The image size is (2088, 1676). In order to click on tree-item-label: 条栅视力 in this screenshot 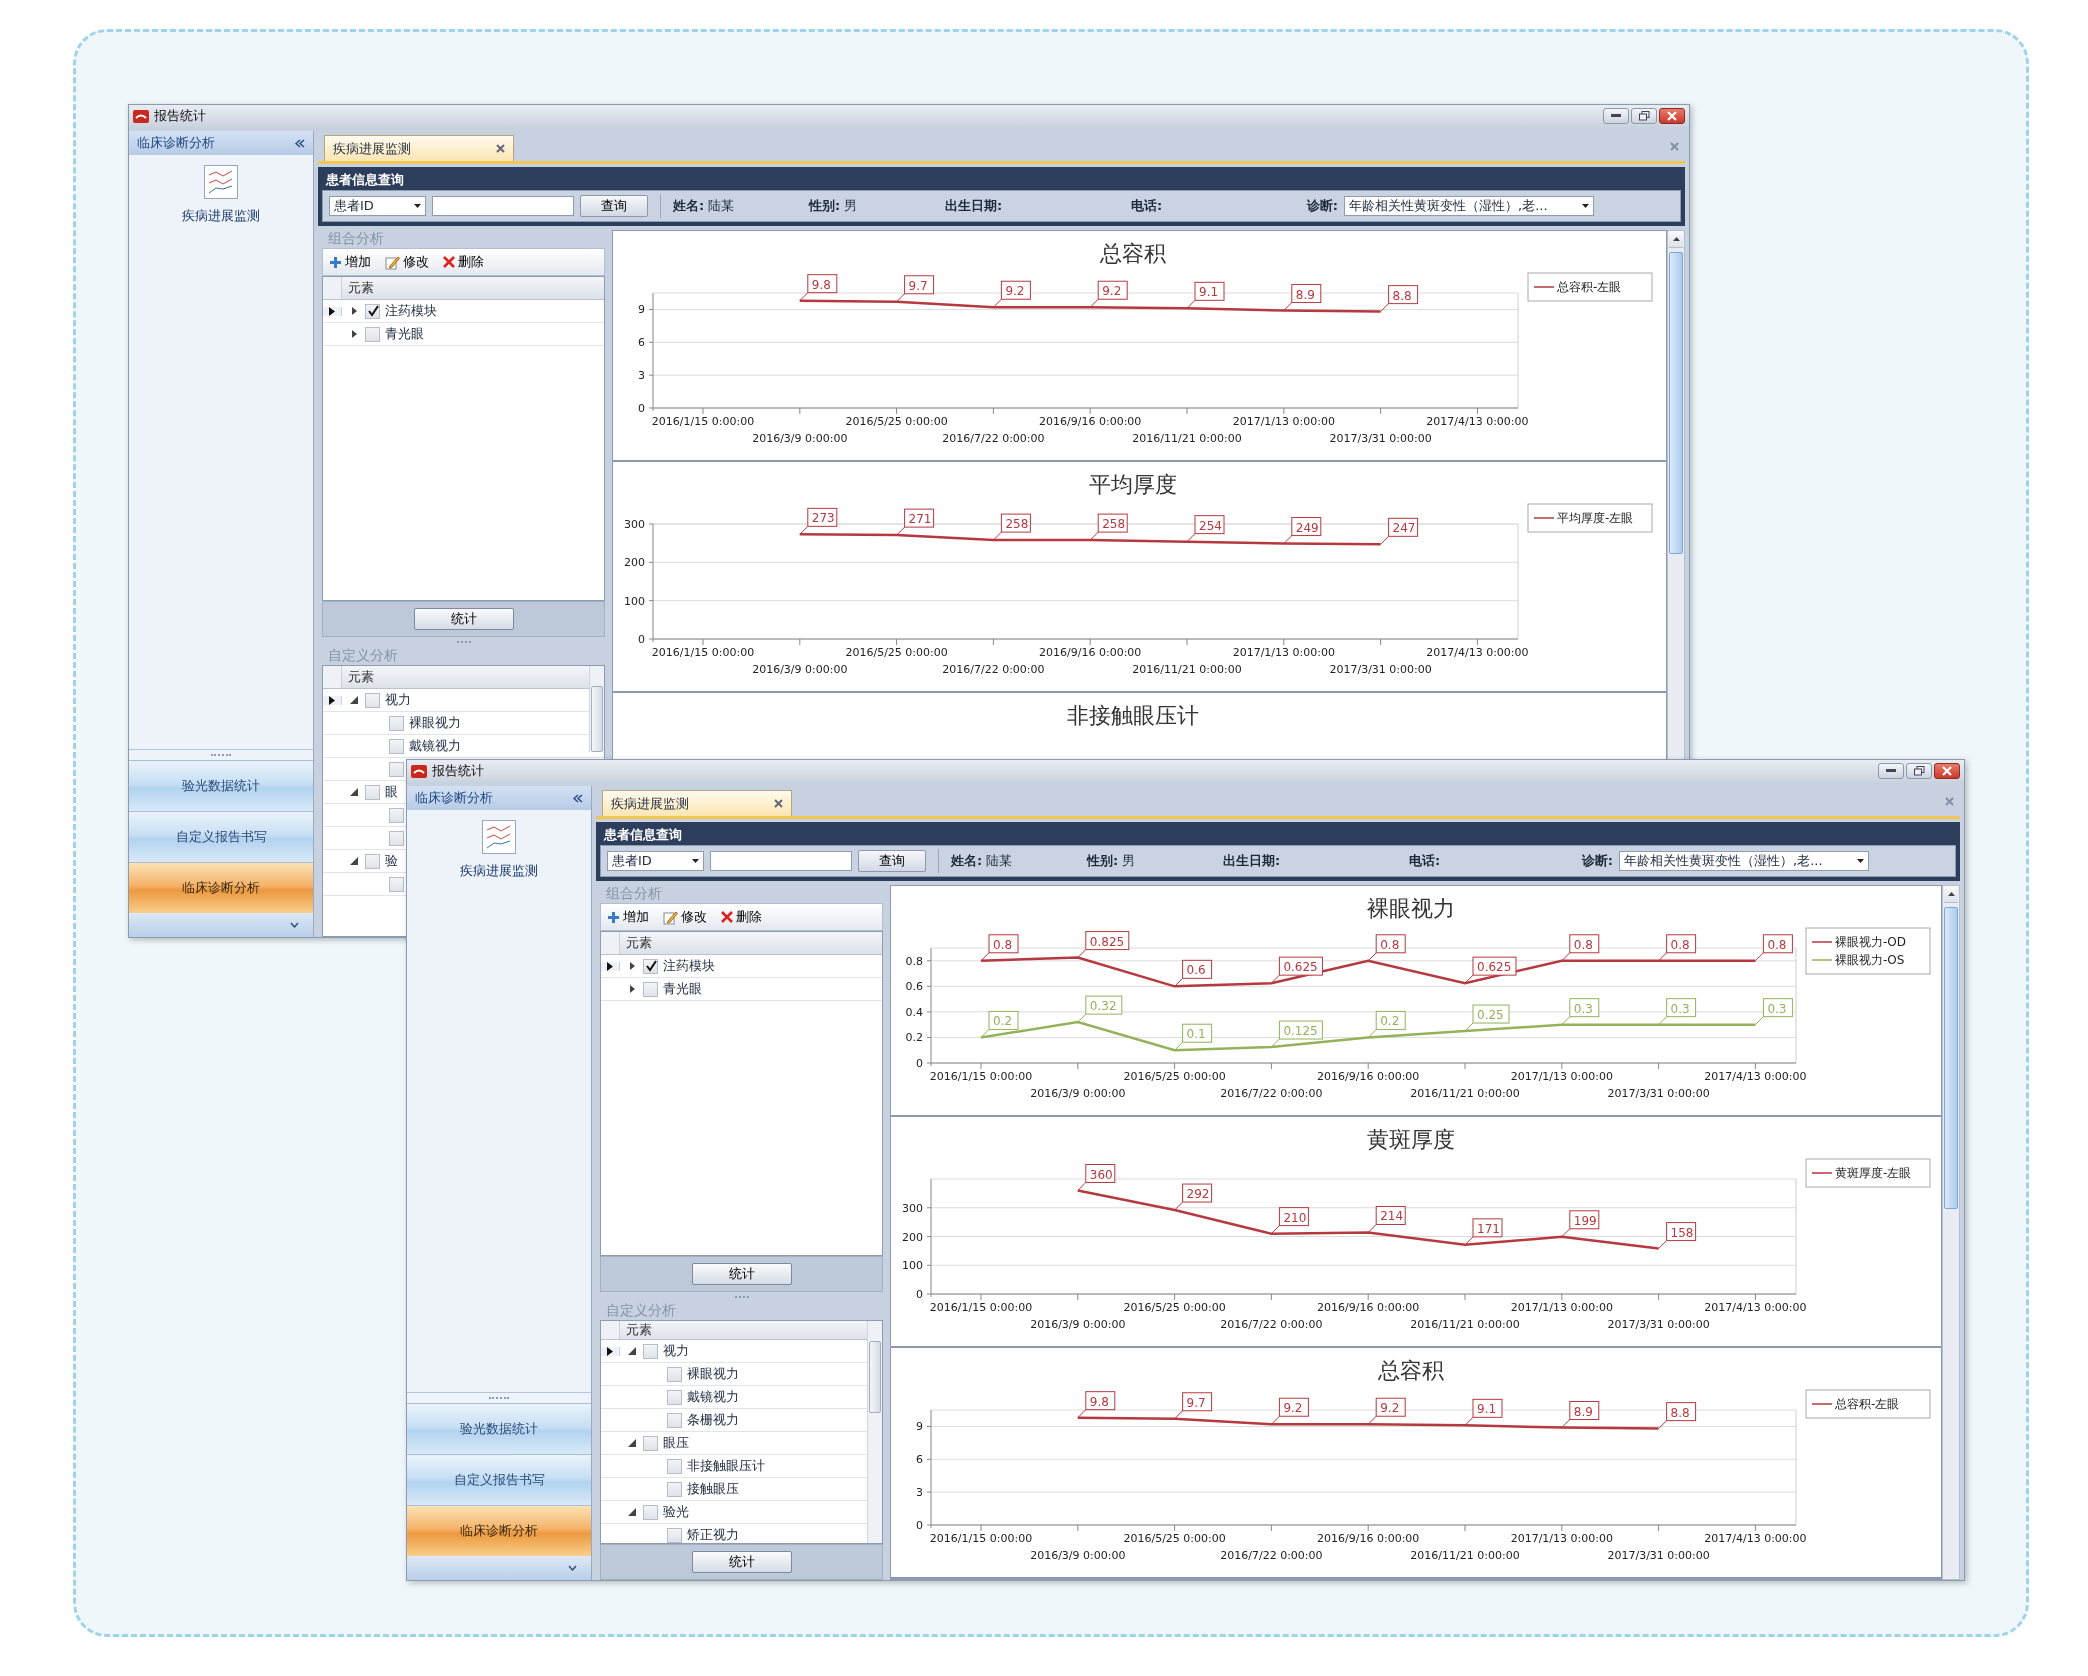, I will do `click(713, 1420)`.